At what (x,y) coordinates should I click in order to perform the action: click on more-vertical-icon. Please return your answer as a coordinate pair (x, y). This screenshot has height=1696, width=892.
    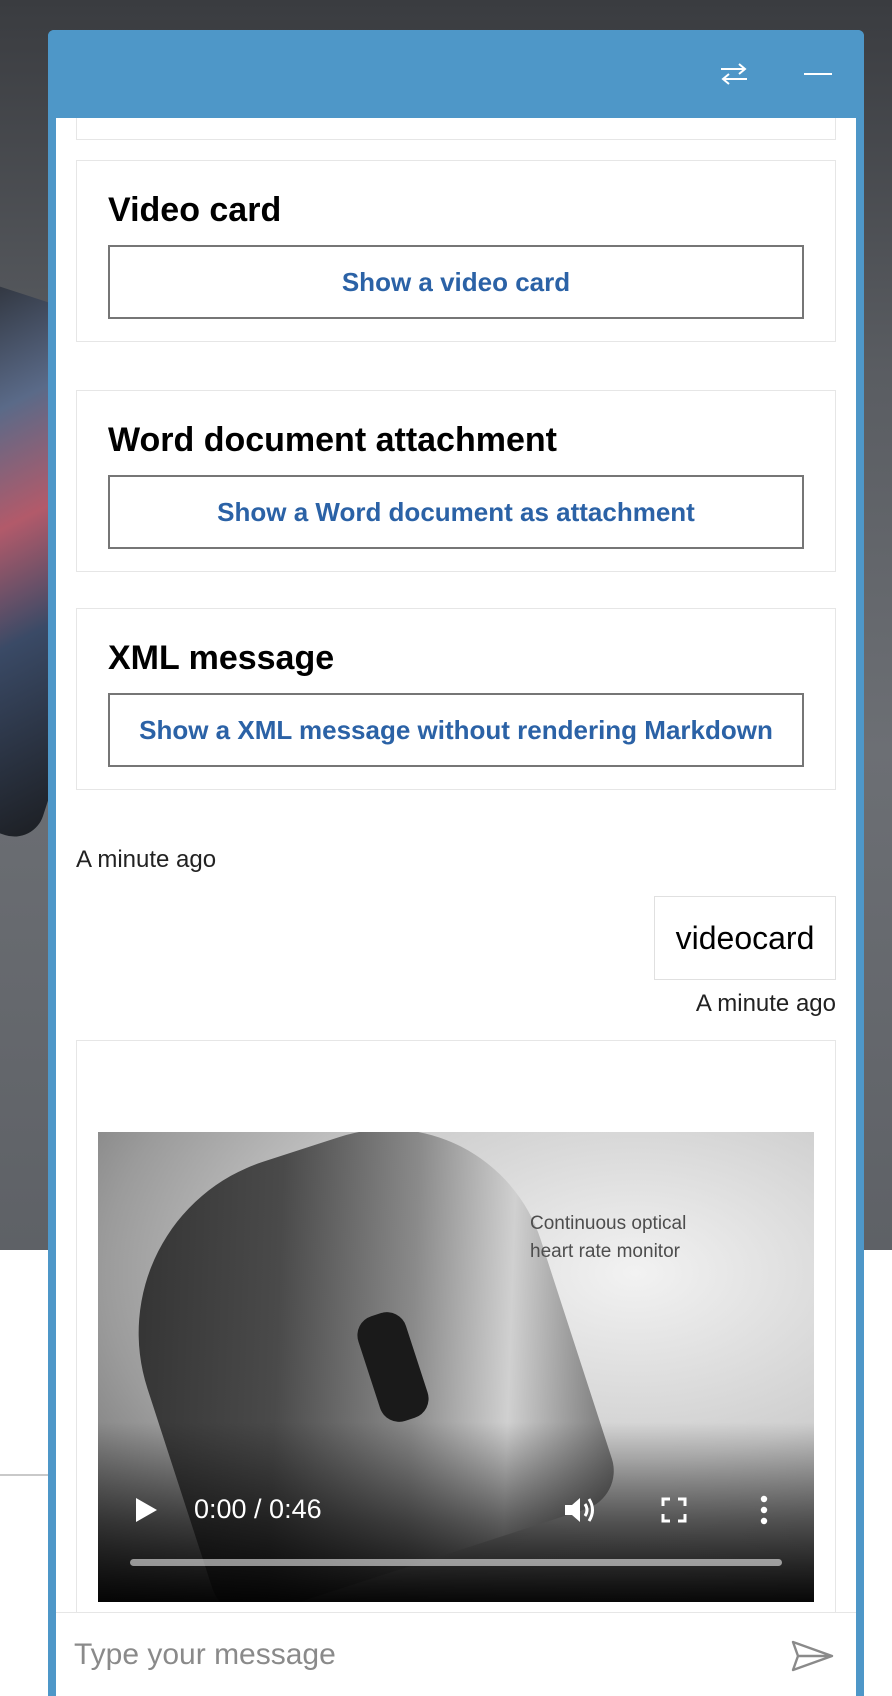
    Looking at the image, I should click on (764, 1510).